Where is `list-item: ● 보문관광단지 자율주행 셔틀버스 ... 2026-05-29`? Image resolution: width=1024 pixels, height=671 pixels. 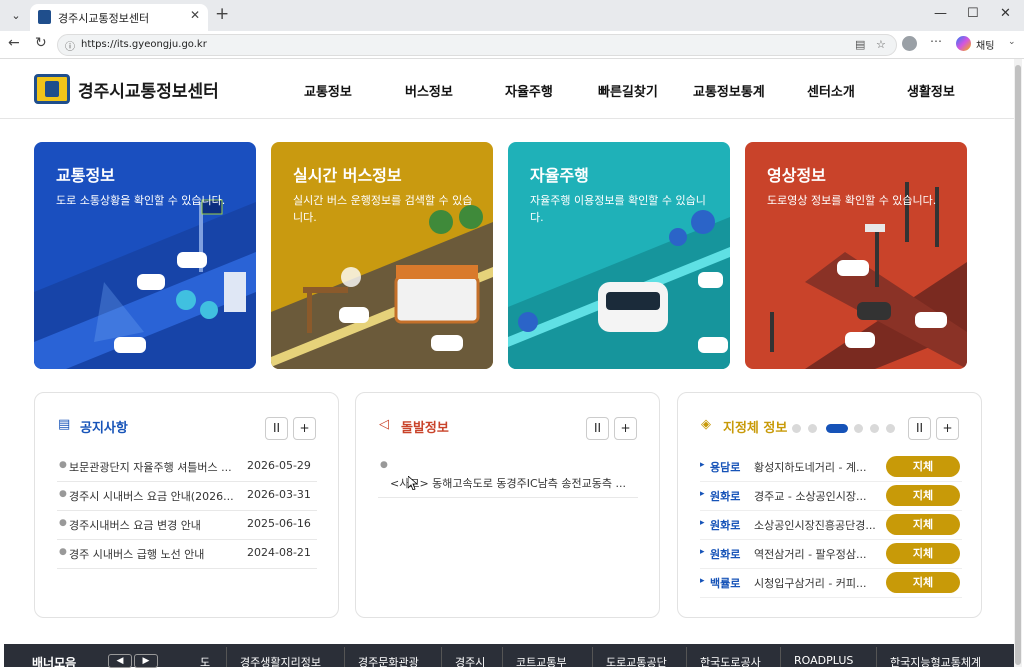
list-item: ● 보문관광단지 자율주행 셔틀버스 ... 2026-05-29 is located at coordinates (187, 467).